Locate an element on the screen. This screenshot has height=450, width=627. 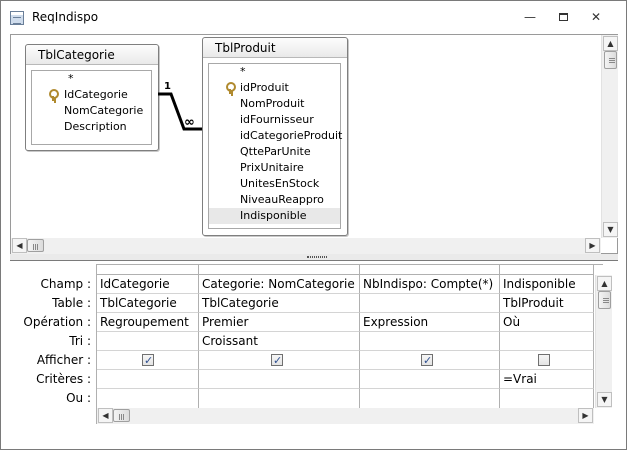
field-idcategorieproduit: idCategorieProduit is located at coordinates (291, 136).